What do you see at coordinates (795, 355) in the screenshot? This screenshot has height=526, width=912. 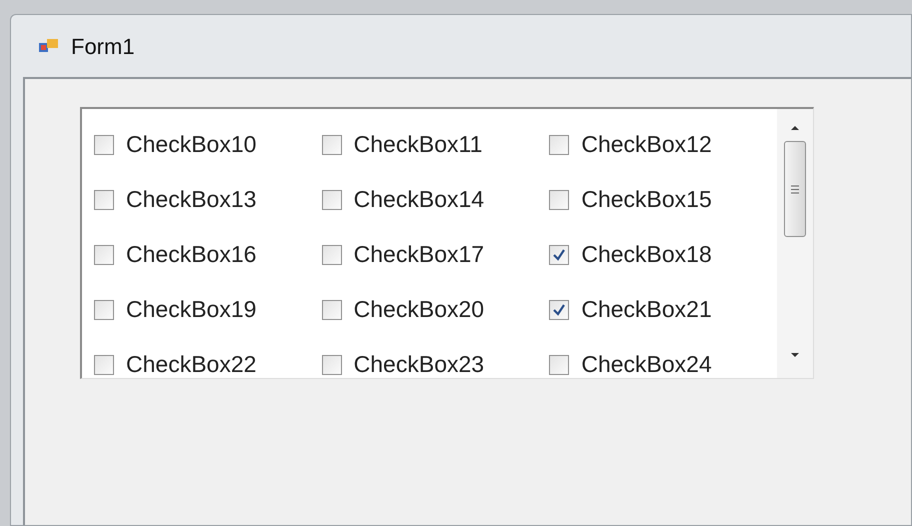 I see `scroll-down-icon` at bounding box center [795, 355].